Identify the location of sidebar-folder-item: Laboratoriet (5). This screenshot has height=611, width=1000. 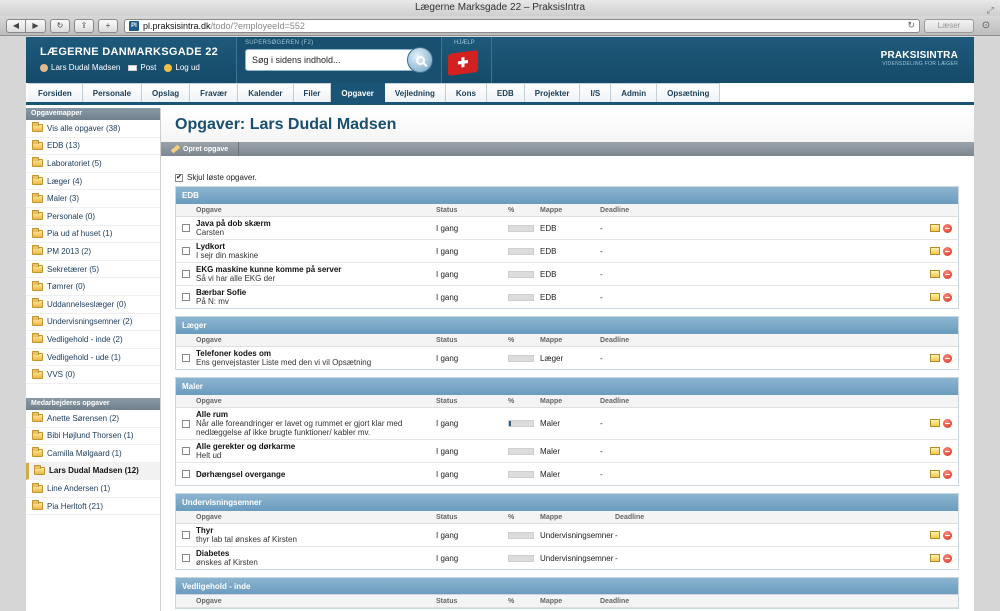
(93, 164).